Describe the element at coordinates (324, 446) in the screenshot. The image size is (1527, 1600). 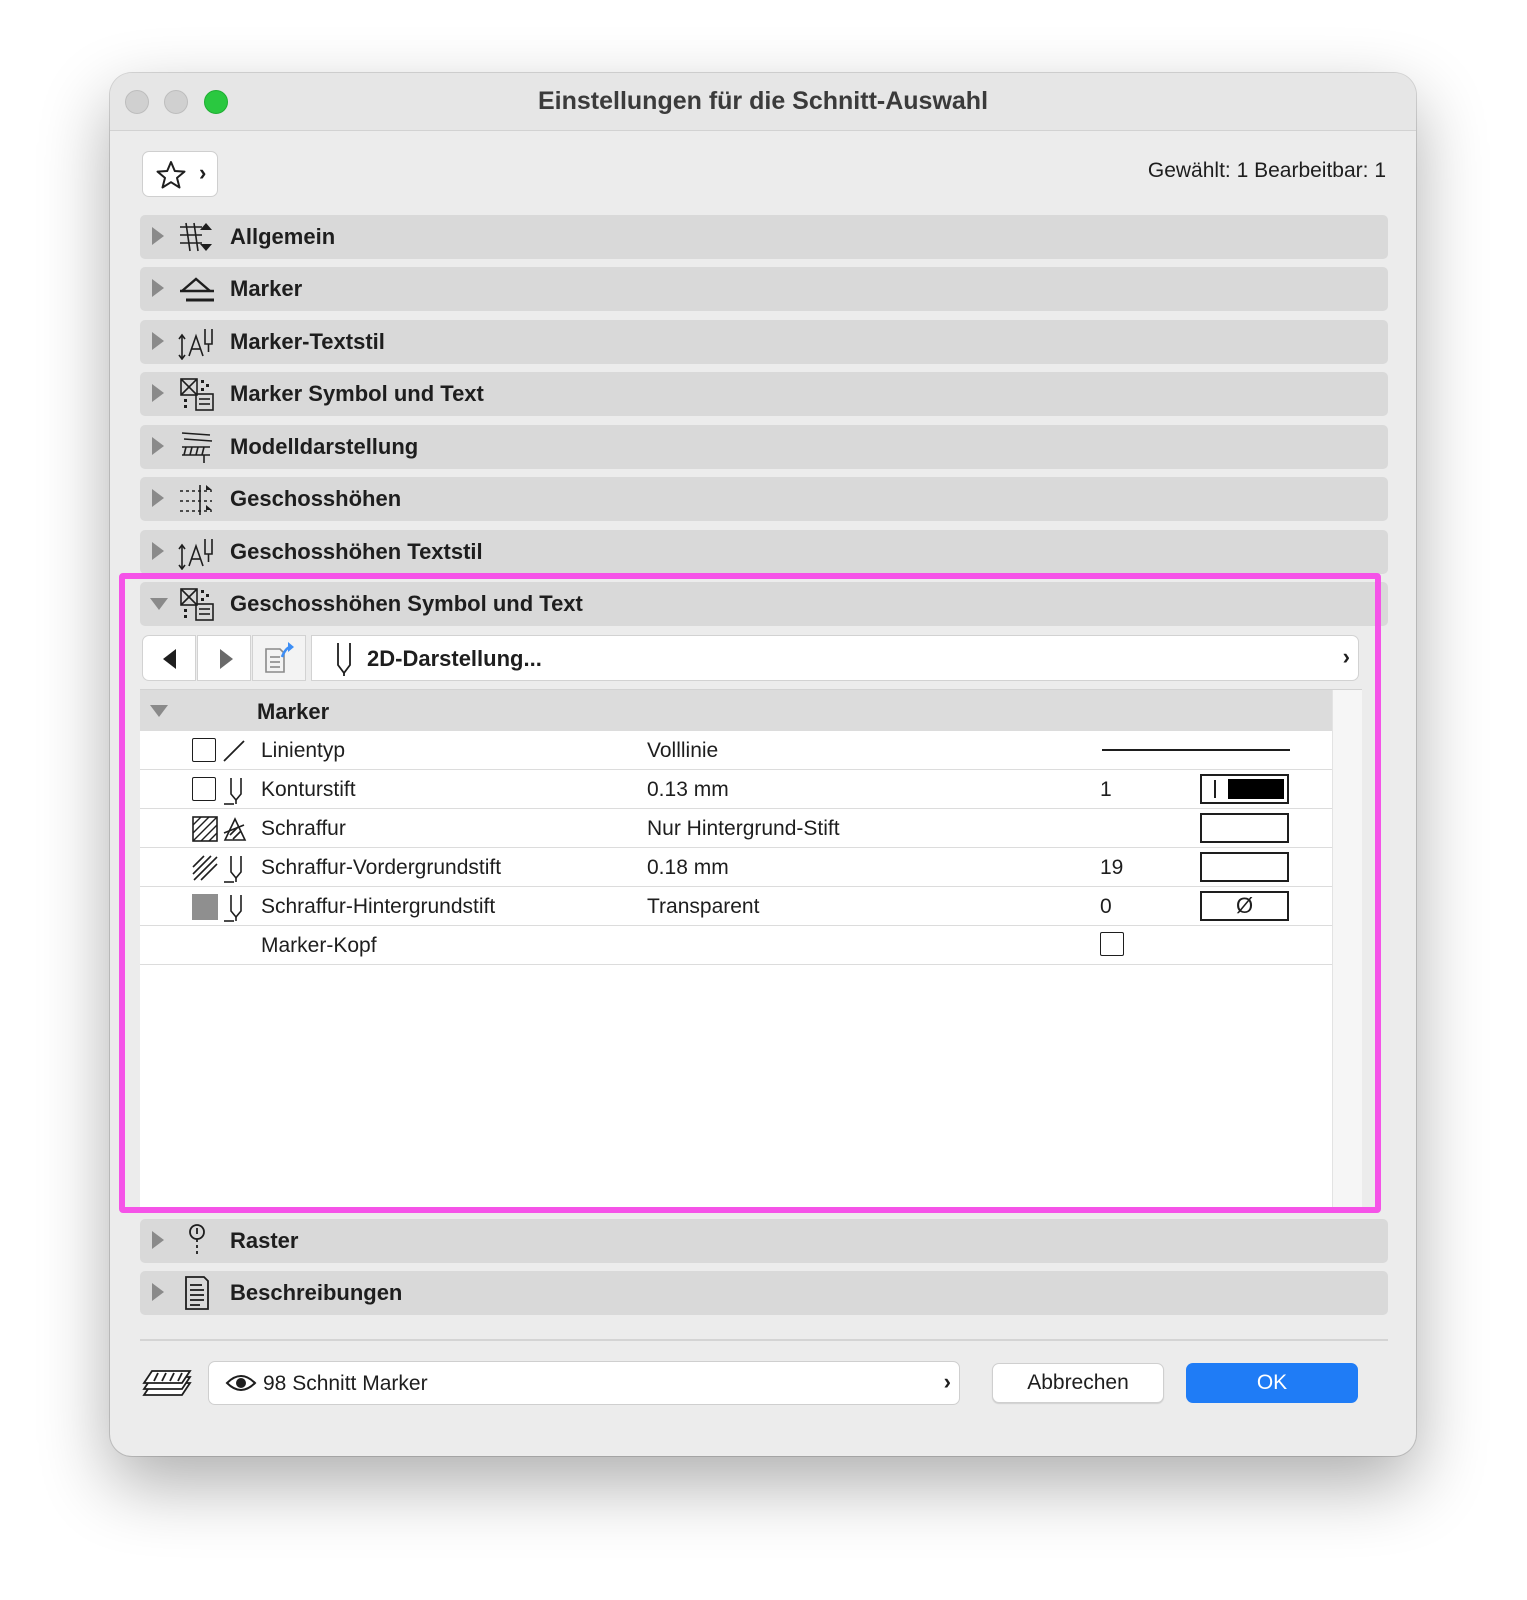
I see `section-label: Modelldarstellung` at that location.